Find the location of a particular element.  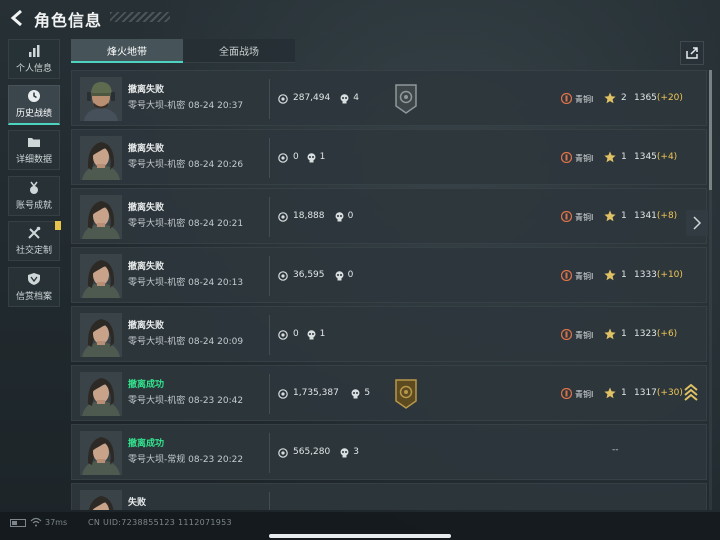

match-time: 08-24 20:13 is located at coordinates (216, 283).